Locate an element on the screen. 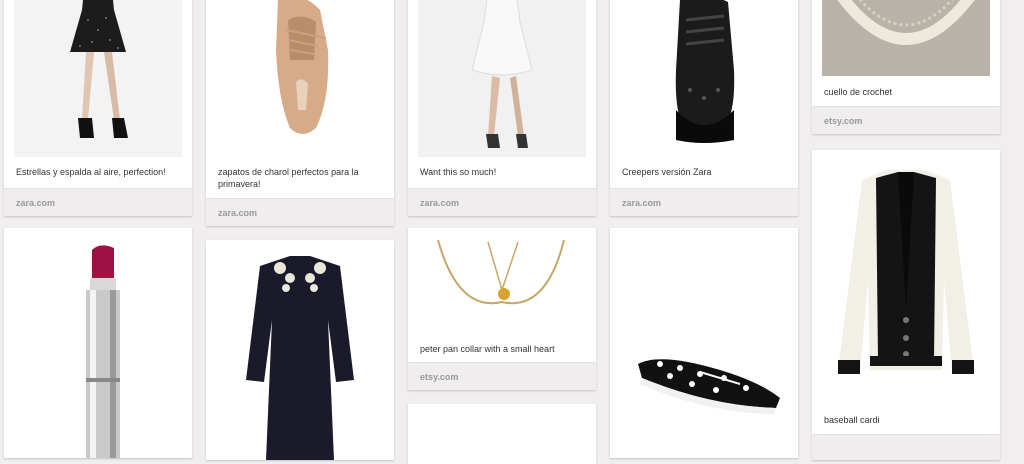  pin-card: cuello de crochet etsy.com is located at coordinates (906, 67).